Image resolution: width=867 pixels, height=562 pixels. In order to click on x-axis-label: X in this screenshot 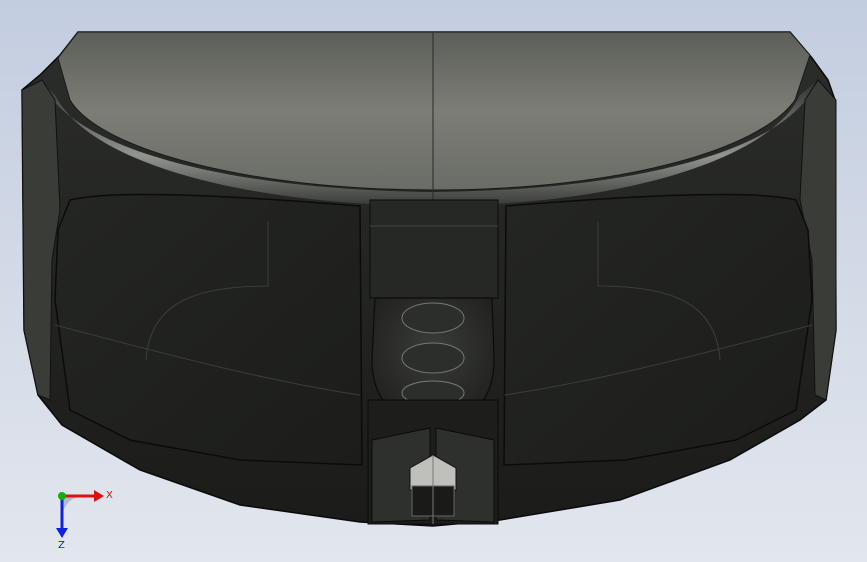, I will do `click(109, 495)`.